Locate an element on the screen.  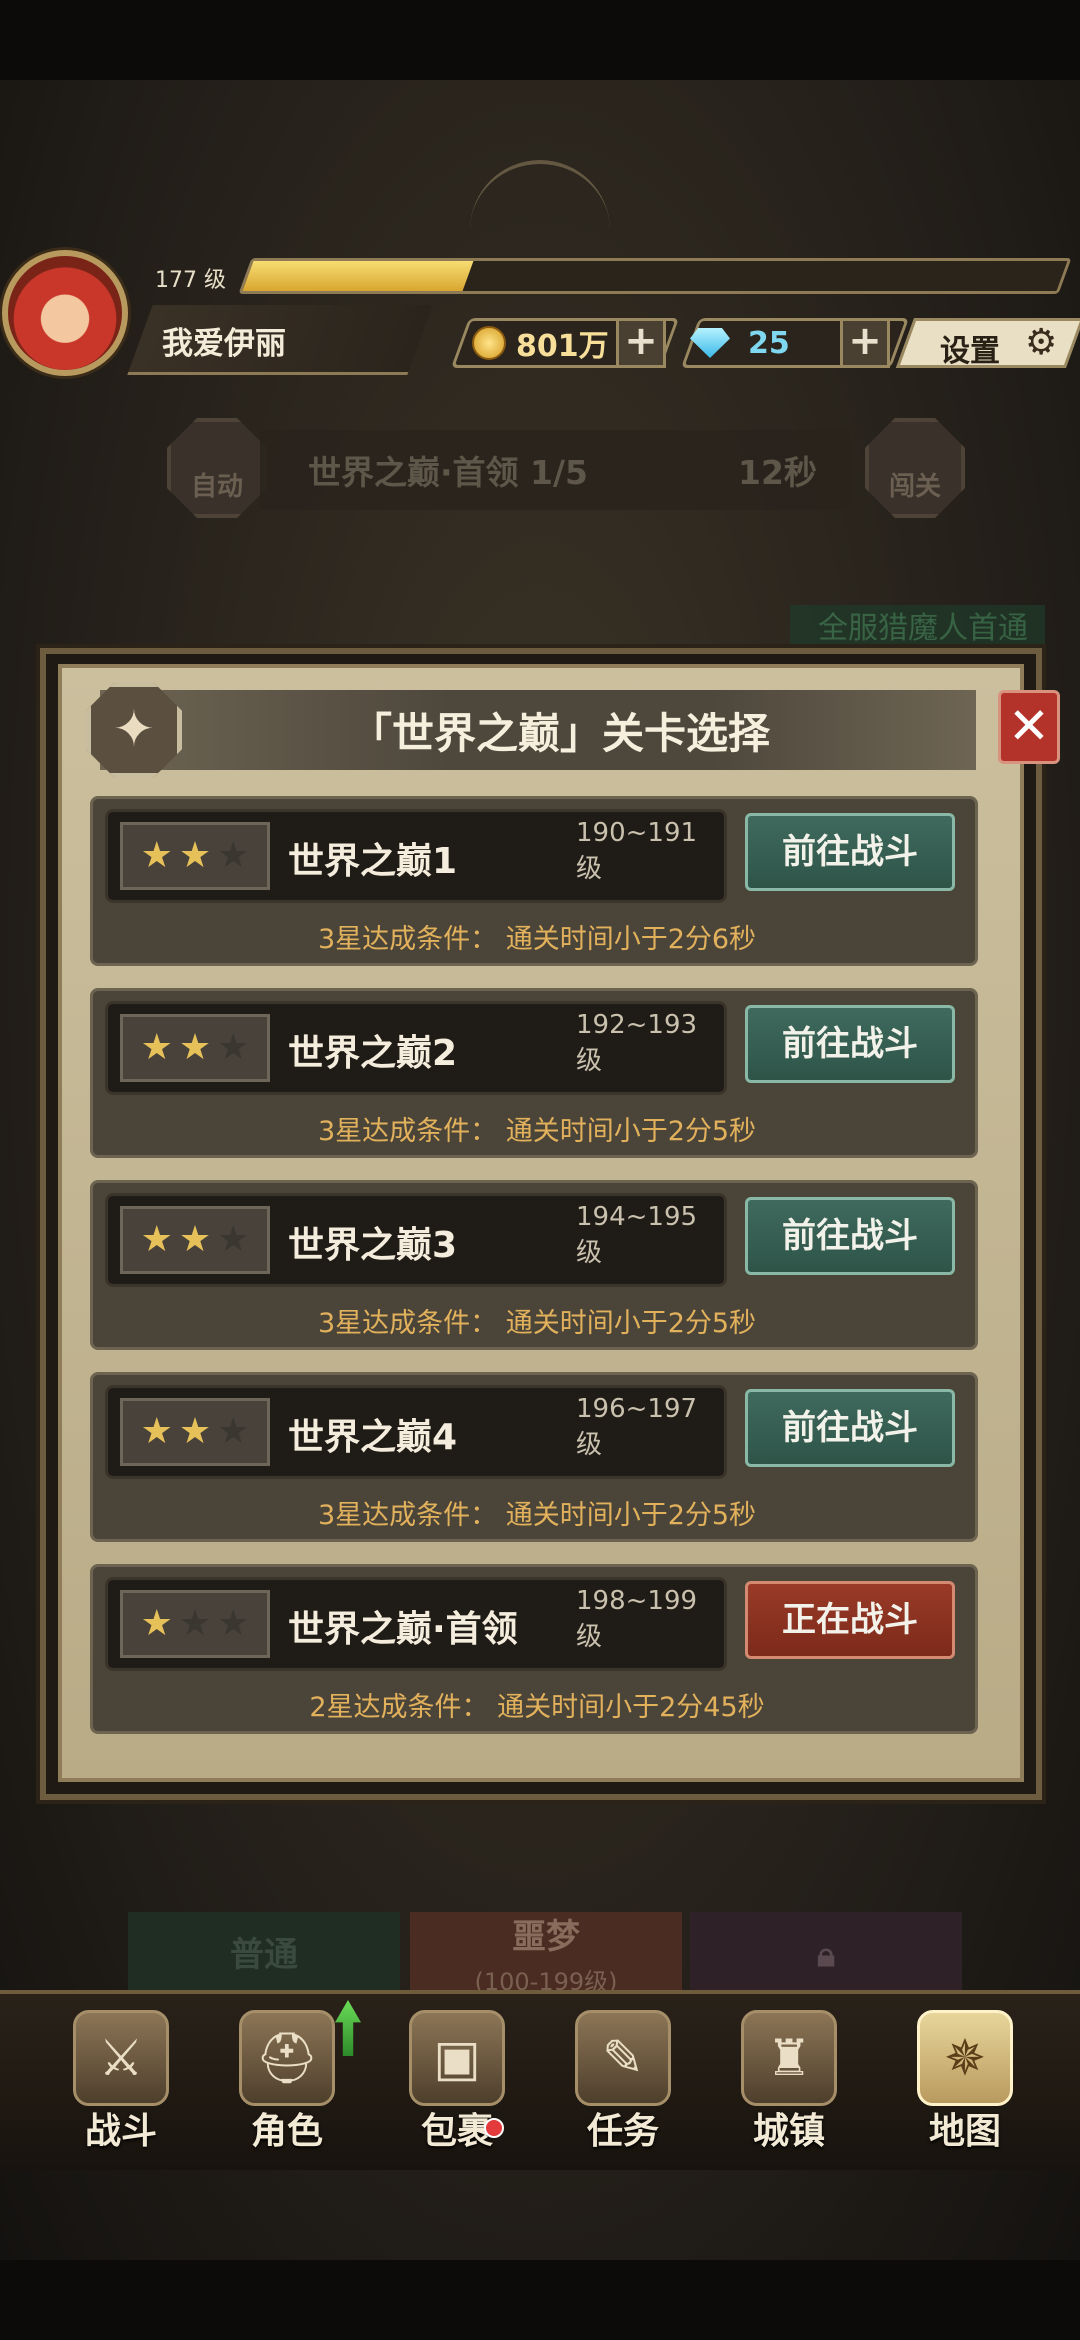
scroll-icon: ✎ is located at coordinates (623, 2058).